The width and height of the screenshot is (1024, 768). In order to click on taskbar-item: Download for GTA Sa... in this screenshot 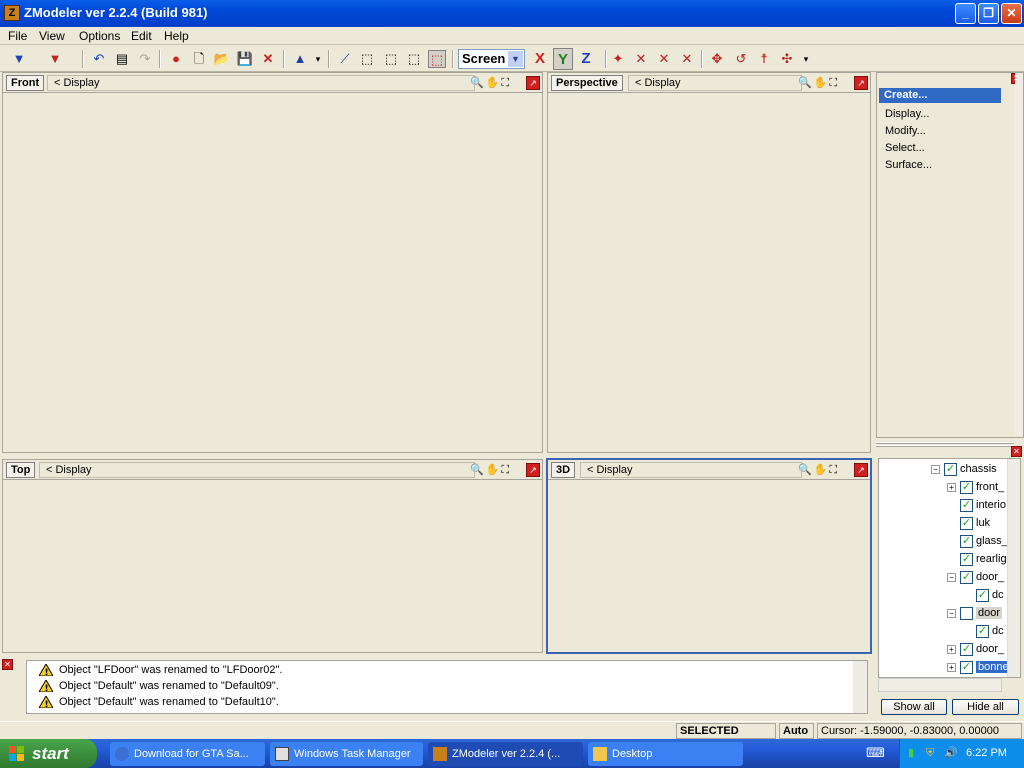, I will do `click(187, 754)`.